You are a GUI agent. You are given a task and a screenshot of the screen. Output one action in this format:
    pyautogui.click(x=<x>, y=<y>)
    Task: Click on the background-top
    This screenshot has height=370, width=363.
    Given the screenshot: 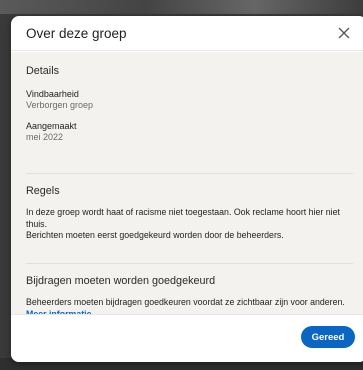 What is the action you would take?
    pyautogui.click(x=181, y=7)
    